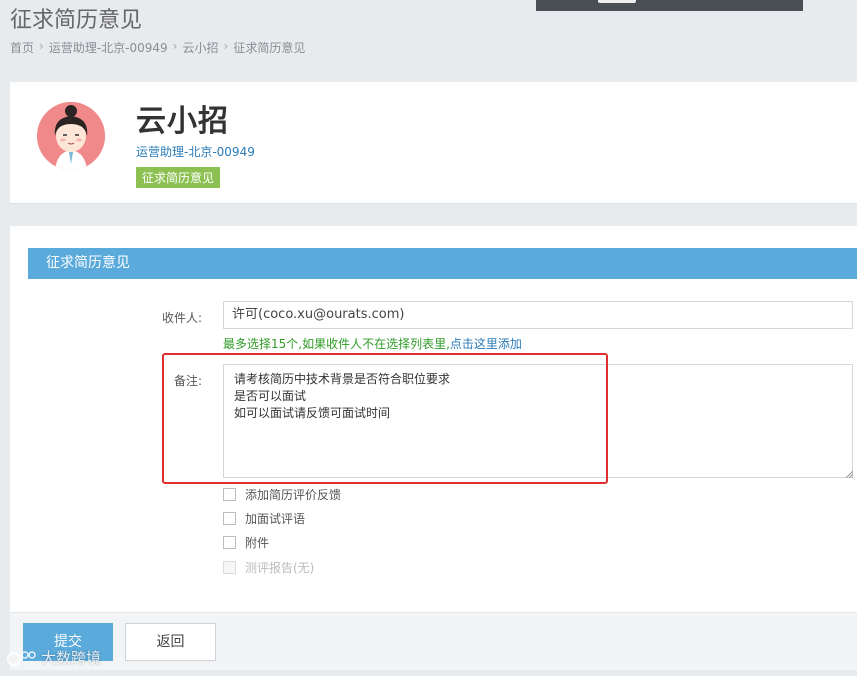 The image size is (857, 676). What do you see at coordinates (433, 641) in the screenshot?
I see `form-actions: 提交 返回` at bounding box center [433, 641].